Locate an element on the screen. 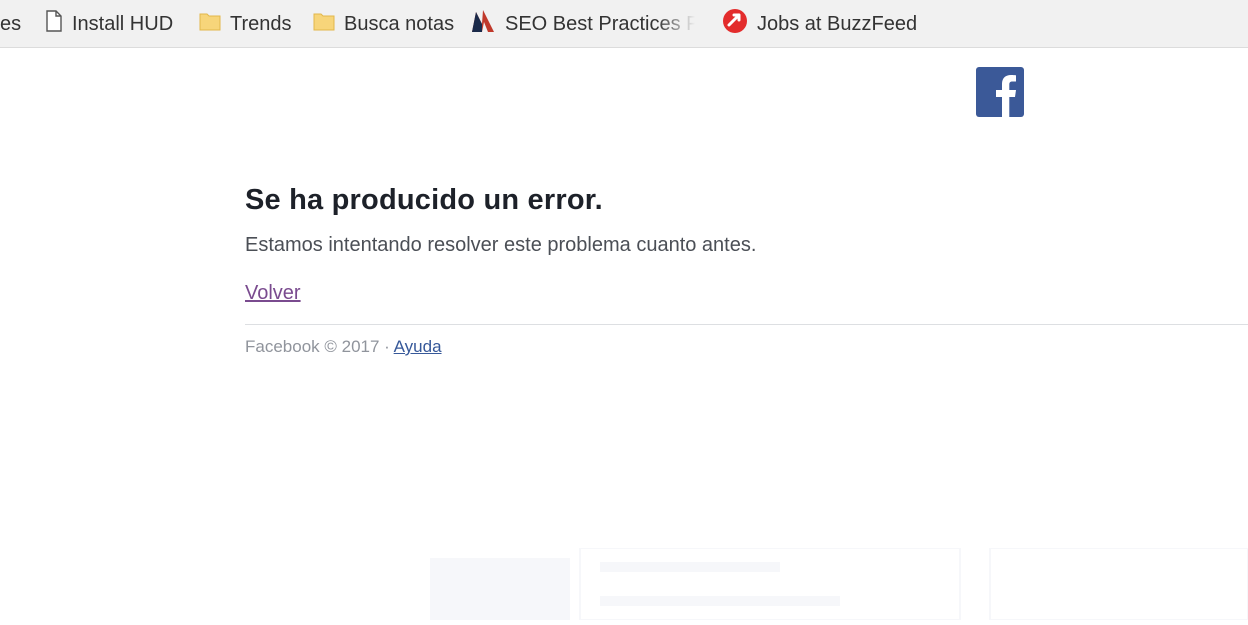 The height and width of the screenshot is (625, 1248). bookmark-folder-busca-notas: Busca notas is located at coordinates (383, 24).